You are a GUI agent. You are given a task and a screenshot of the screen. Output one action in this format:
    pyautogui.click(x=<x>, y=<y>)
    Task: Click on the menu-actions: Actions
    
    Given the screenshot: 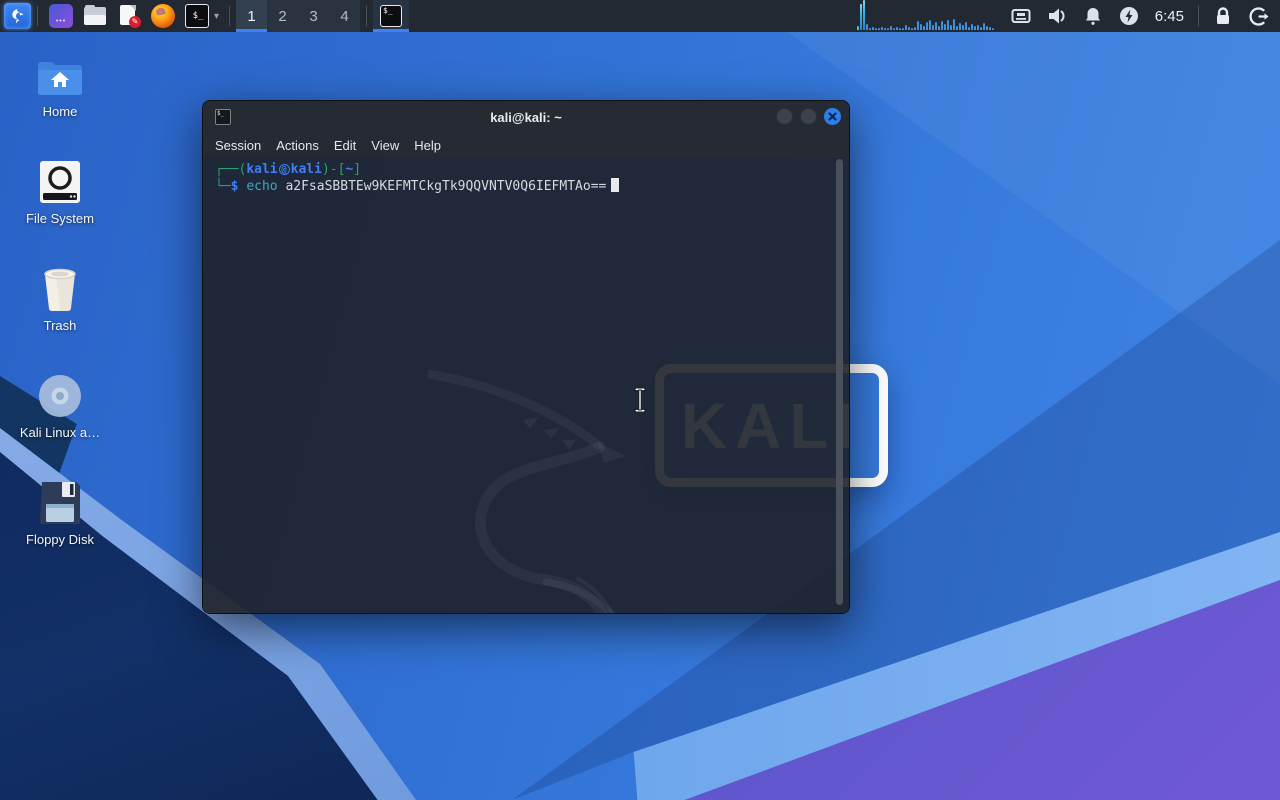 What is the action you would take?
    pyautogui.click(x=297, y=145)
    